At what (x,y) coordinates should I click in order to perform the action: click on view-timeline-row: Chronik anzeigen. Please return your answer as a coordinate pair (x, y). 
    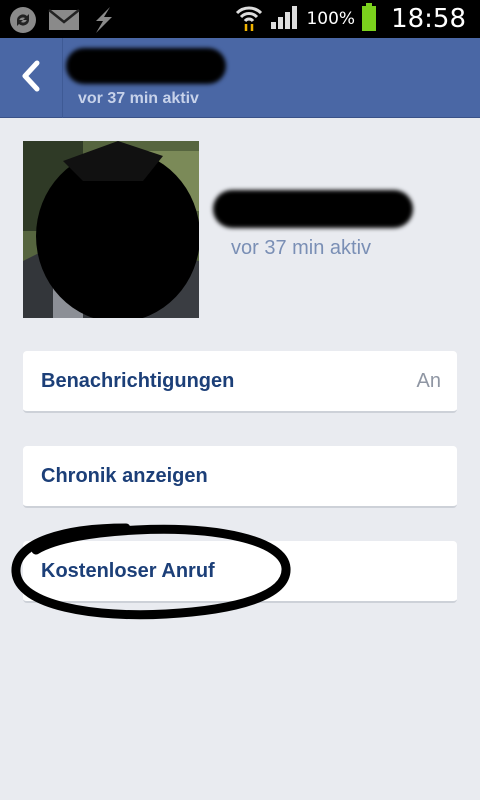
    Looking at the image, I should click on (240, 477).